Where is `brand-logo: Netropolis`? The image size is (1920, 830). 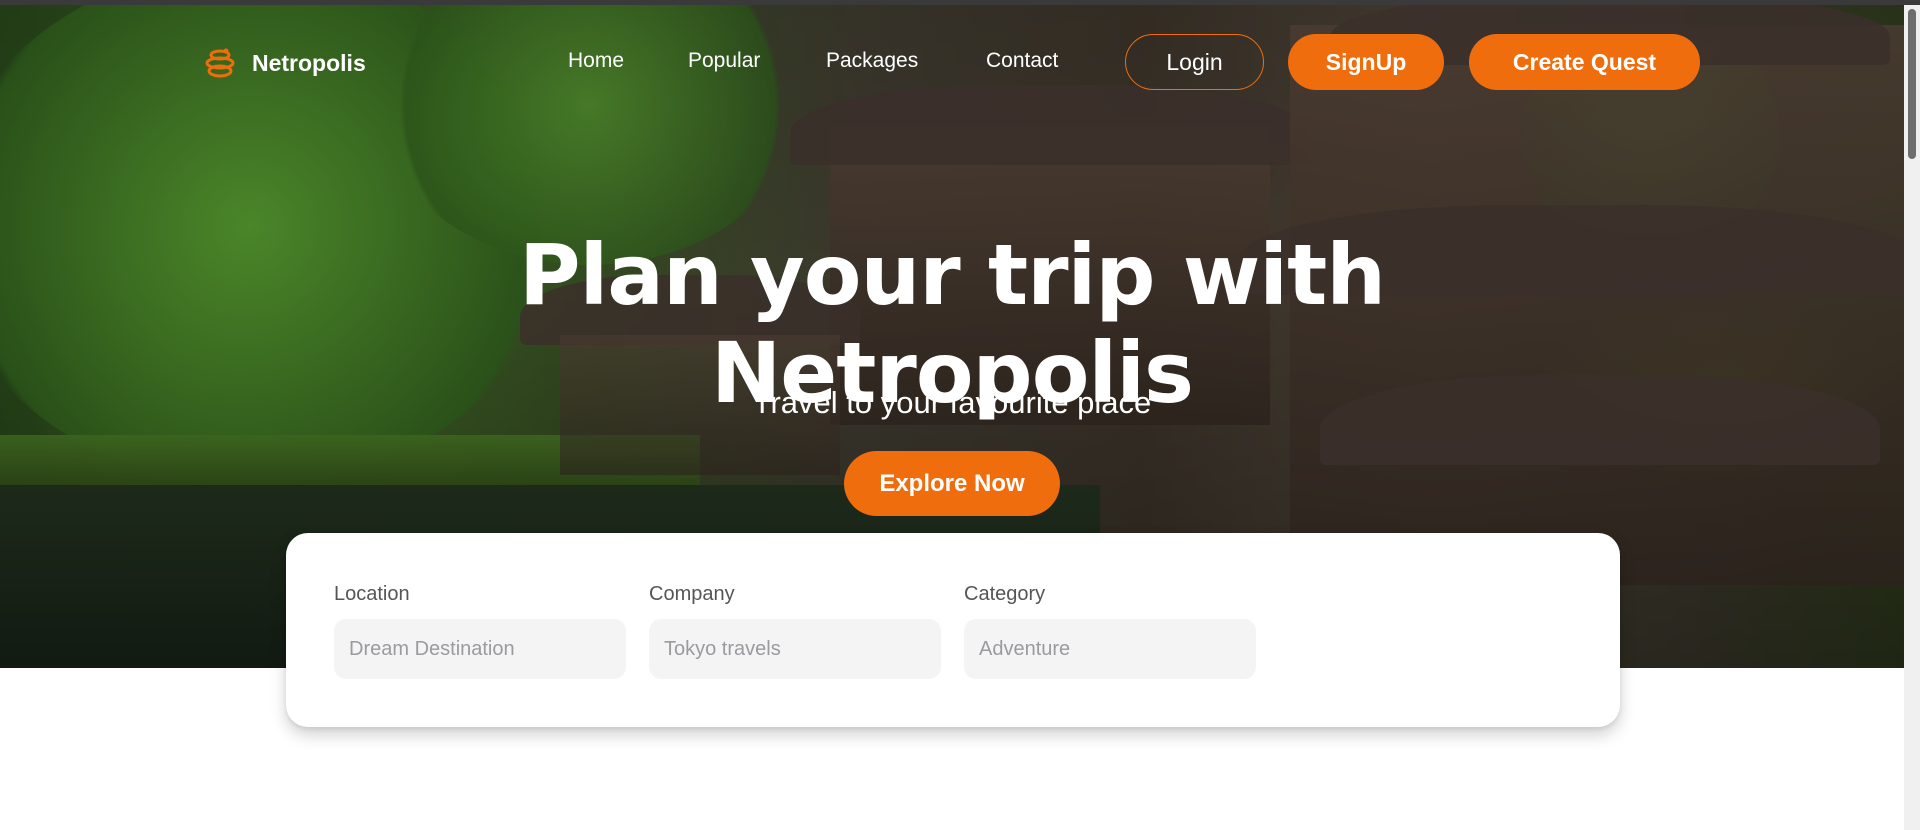 brand-logo: Netropolis is located at coordinates (284, 63).